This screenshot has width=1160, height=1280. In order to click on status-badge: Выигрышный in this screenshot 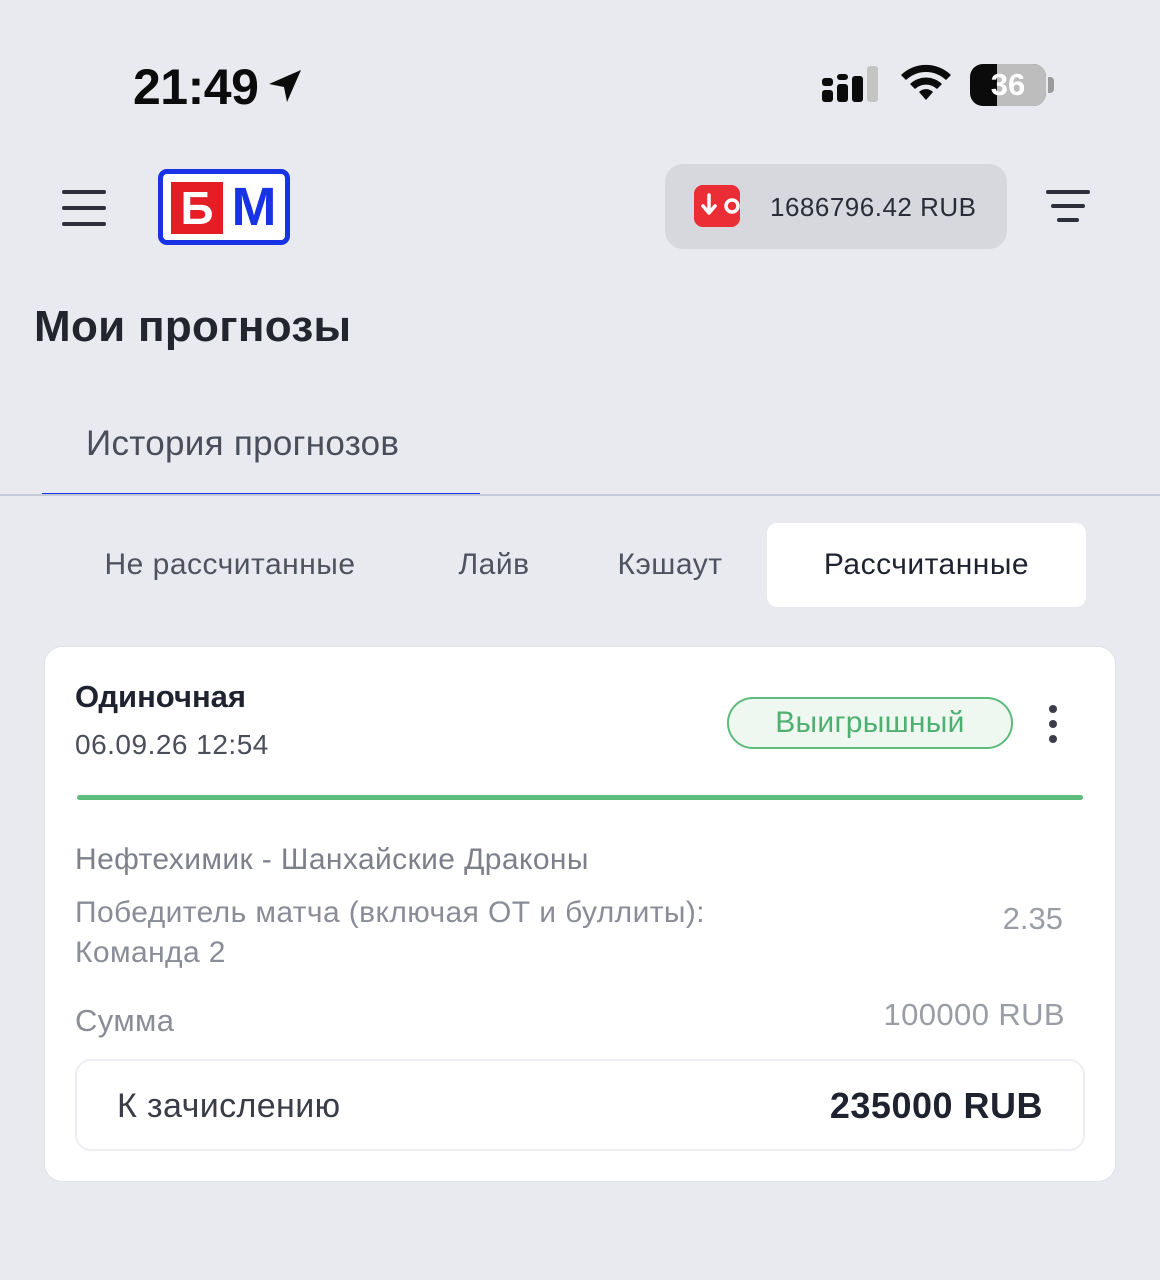, I will do `click(870, 723)`.